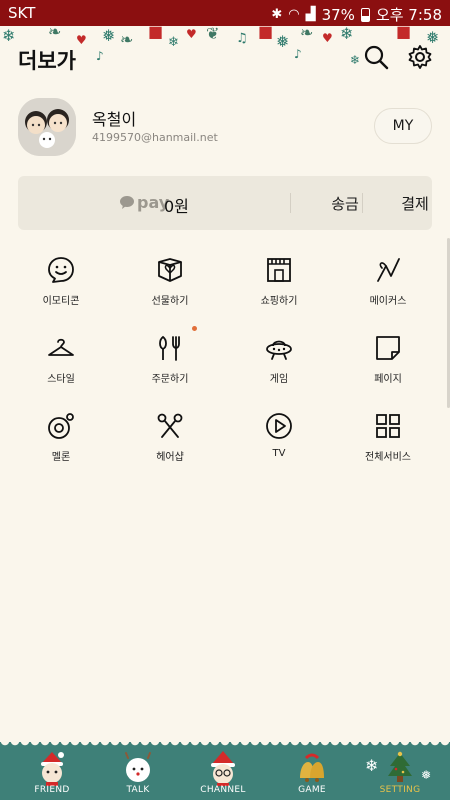 This screenshot has height=800, width=450. I want to click on friend-character-icon, so click(52, 769).